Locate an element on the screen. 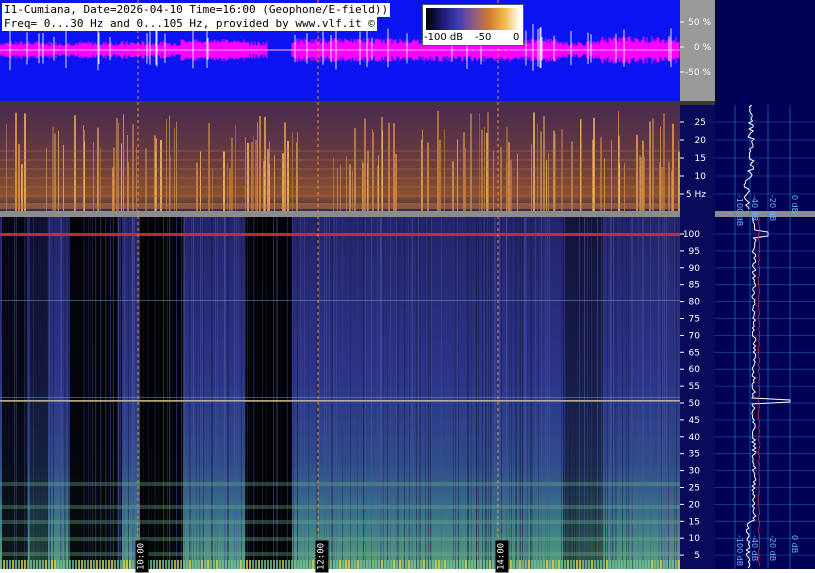 This screenshot has height=573, width=815. lower-axis-label: 30 is located at coordinates (695, 472).